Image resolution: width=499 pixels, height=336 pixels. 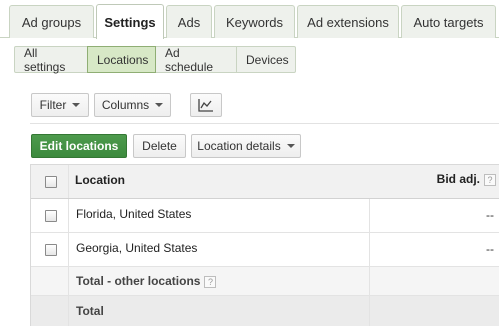 I want to click on edit-locations-button: Edit locations, so click(x=79, y=146).